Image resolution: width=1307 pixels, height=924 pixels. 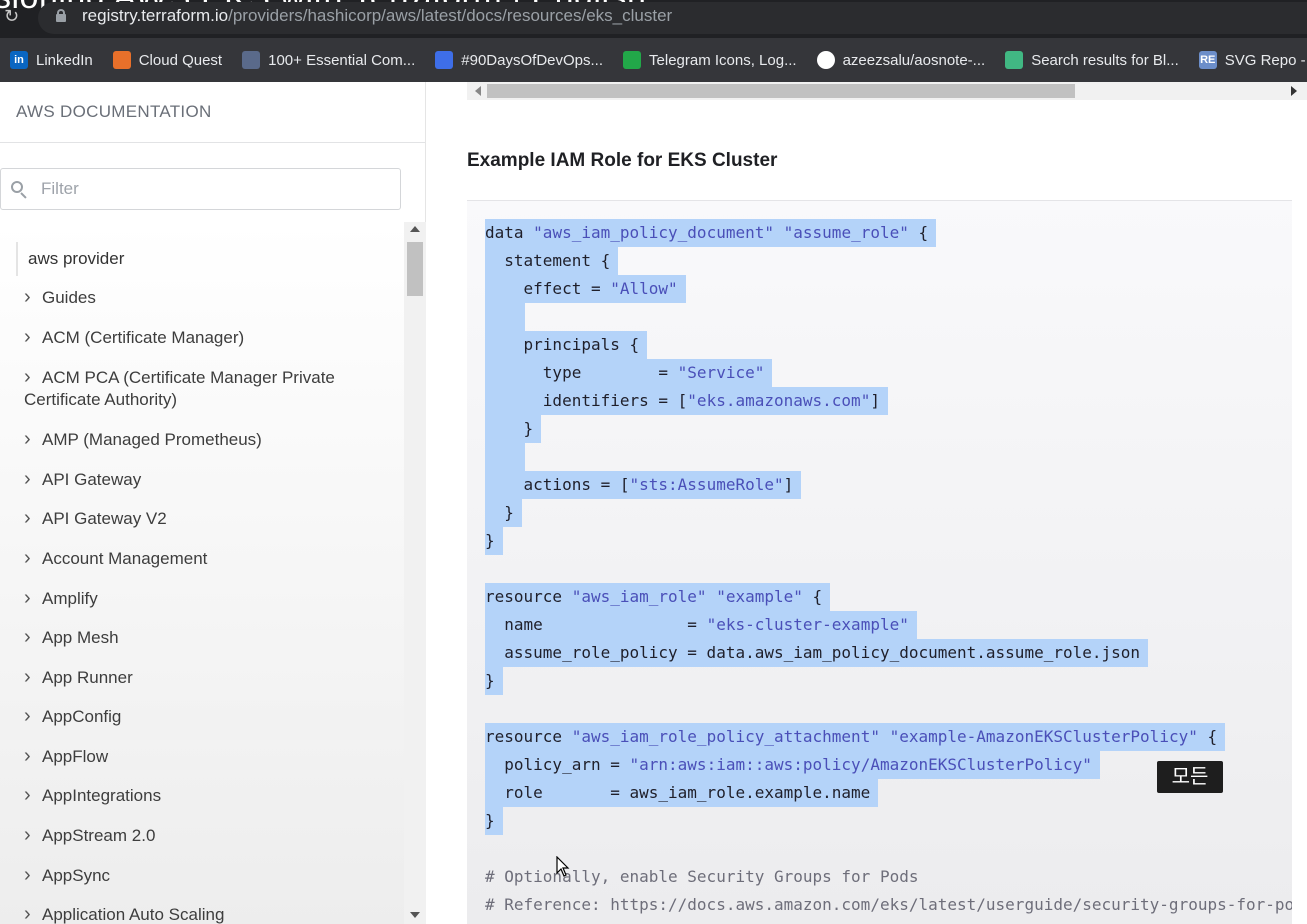 What do you see at coordinates (92, 479) in the screenshot?
I see `nav-item-label: API Gateway` at bounding box center [92, 479].